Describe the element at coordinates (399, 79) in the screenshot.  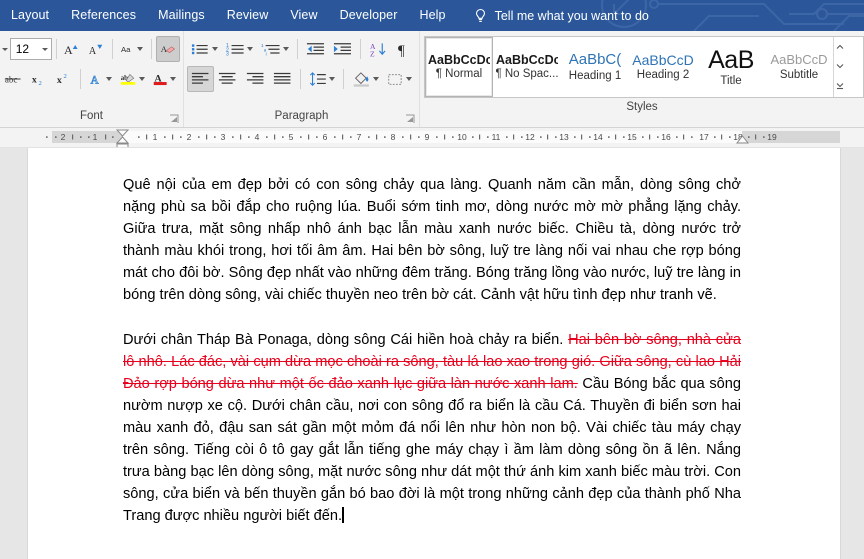
I see `borders-button` at that location.